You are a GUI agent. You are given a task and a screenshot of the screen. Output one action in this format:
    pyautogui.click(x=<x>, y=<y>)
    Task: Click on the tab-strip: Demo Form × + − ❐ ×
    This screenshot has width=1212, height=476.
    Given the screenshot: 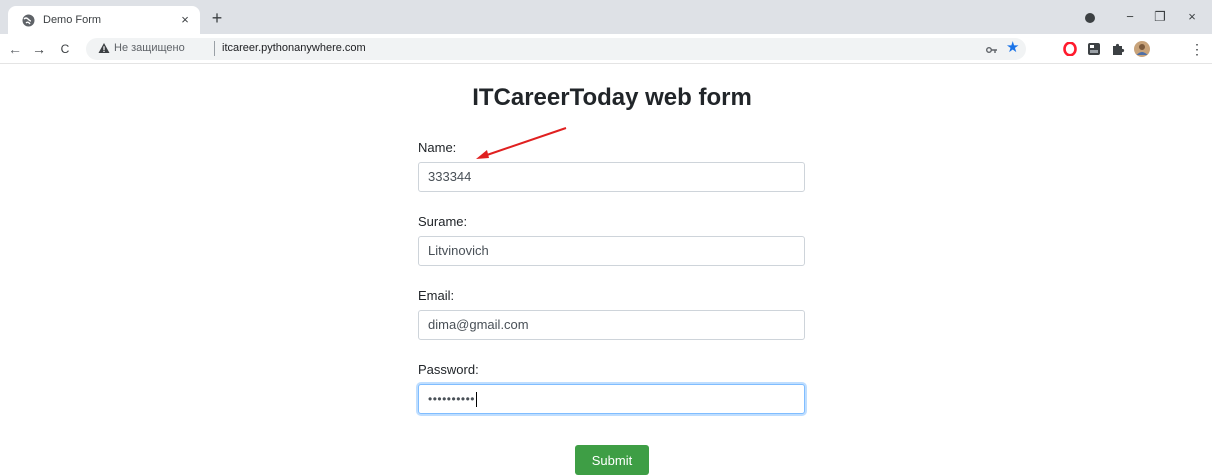 What is the action you would take?
    pyautogui.click(x=606, y=17)
    